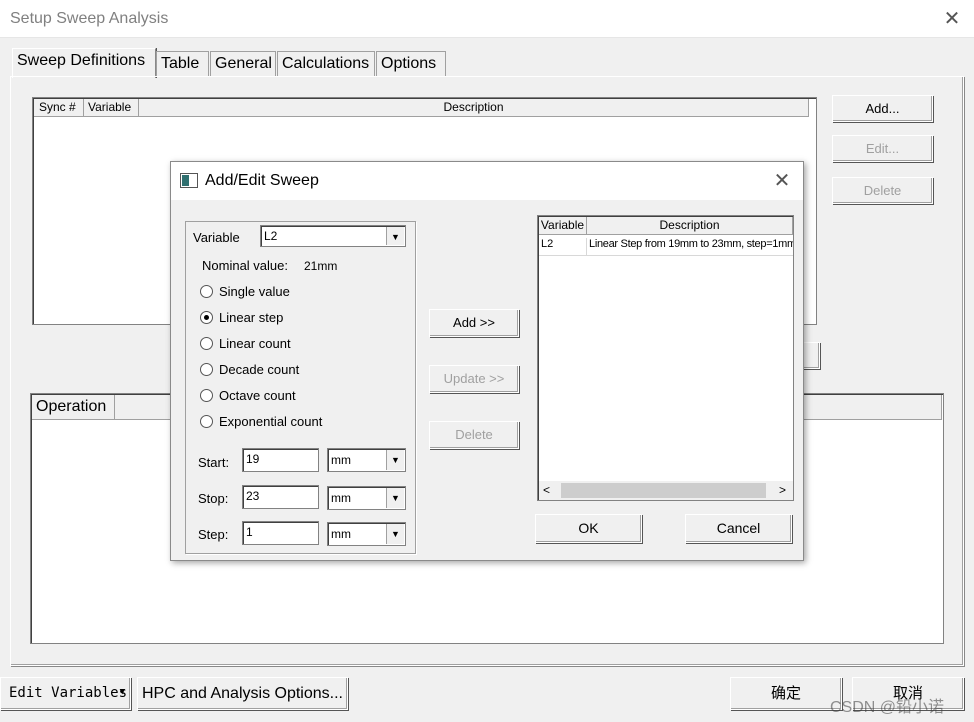 This screenshot has height=722, width=974. What do you see at coordinates (952, 19) in the screenshot?
I see `close-icon: ✕` at bounding box center [952, 19].